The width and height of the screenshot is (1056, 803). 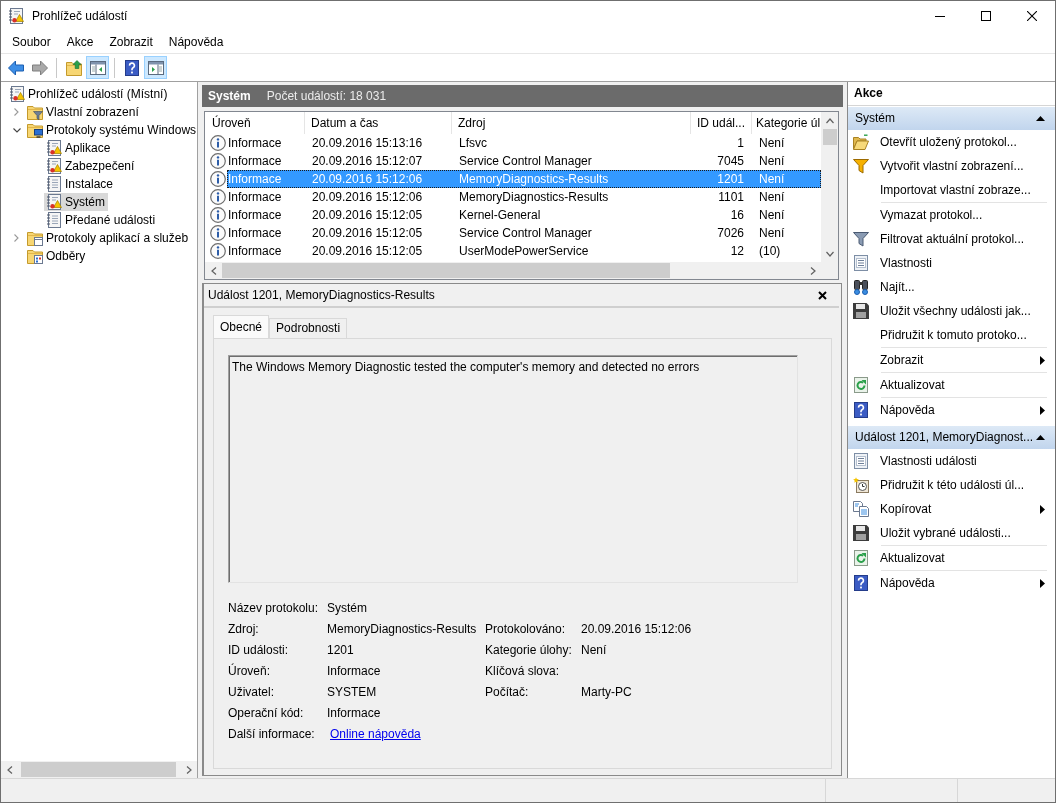 I want to click on event-row: Informace 20.09.2016 15:12:07 Service Control Manager 7045 Není, so click(x=524, y=161).